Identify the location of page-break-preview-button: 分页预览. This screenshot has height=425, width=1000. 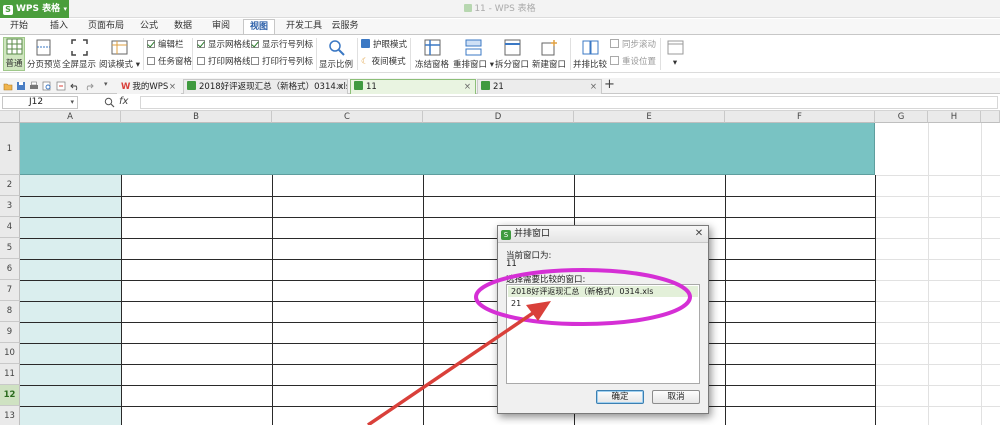
(44, 54).